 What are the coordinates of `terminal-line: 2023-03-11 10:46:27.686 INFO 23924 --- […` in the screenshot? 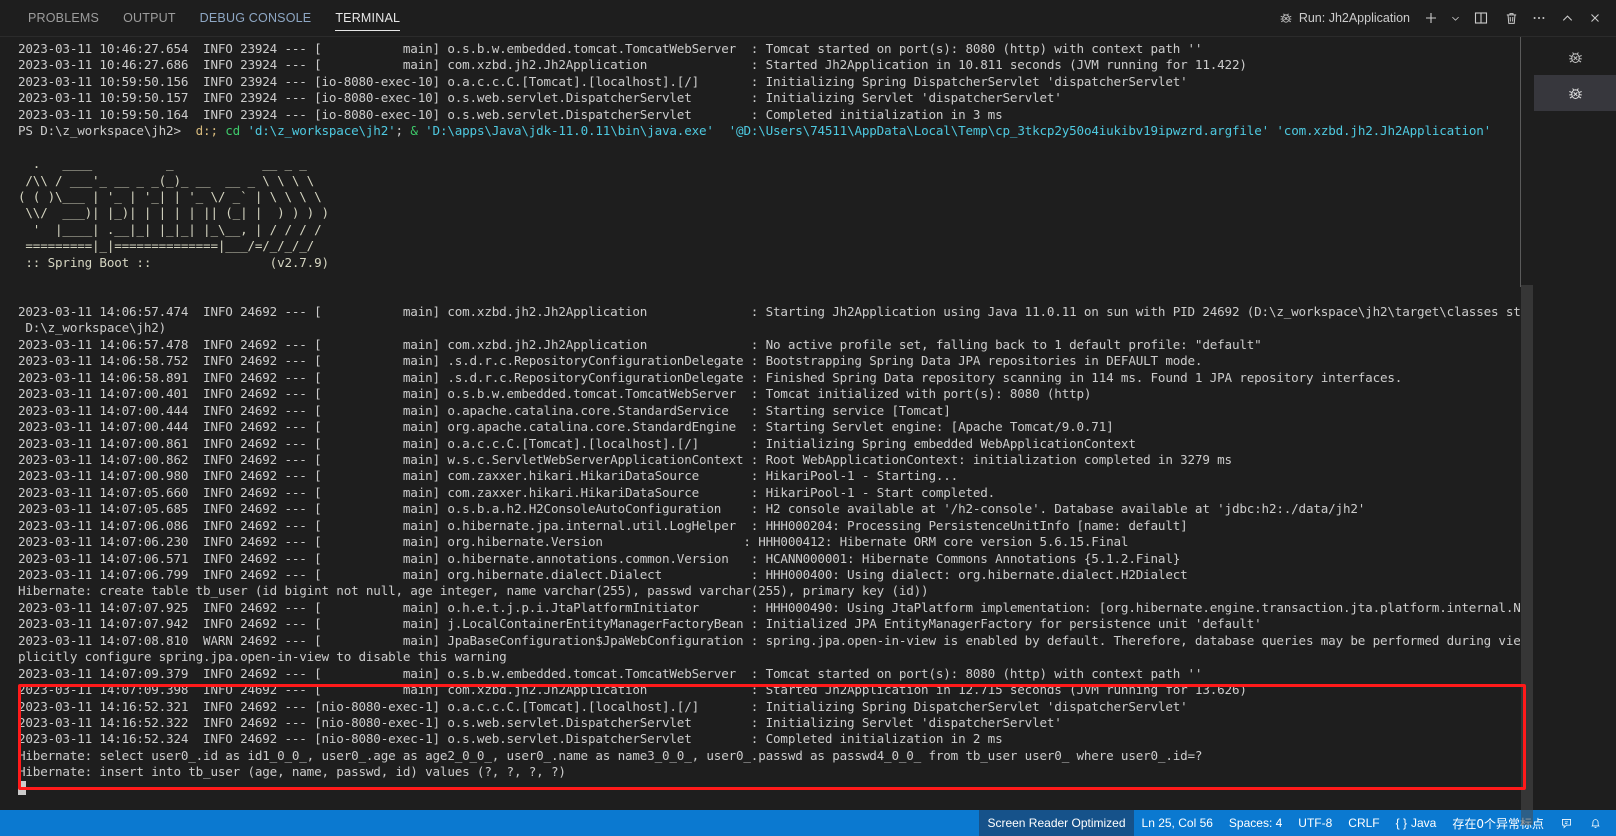 It's located at (769, 65).